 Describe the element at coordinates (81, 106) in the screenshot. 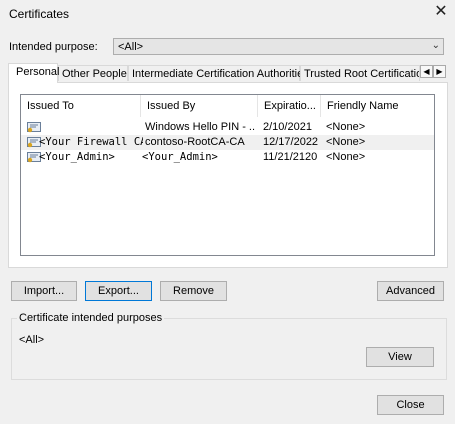

I see `column-header-issued-to: Issued To` at that location.